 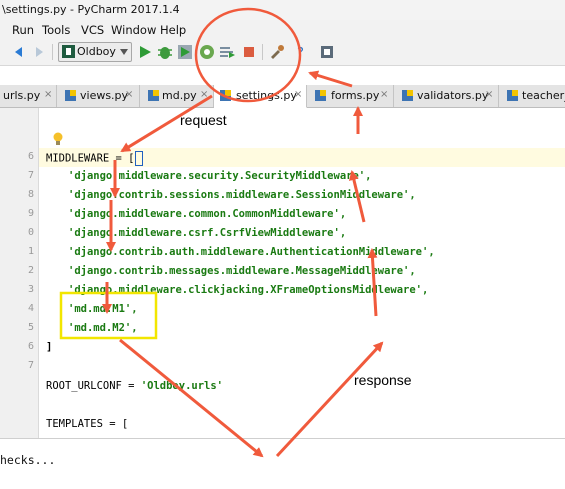 I want to click on response-label: response, so click(x=383, y=380).